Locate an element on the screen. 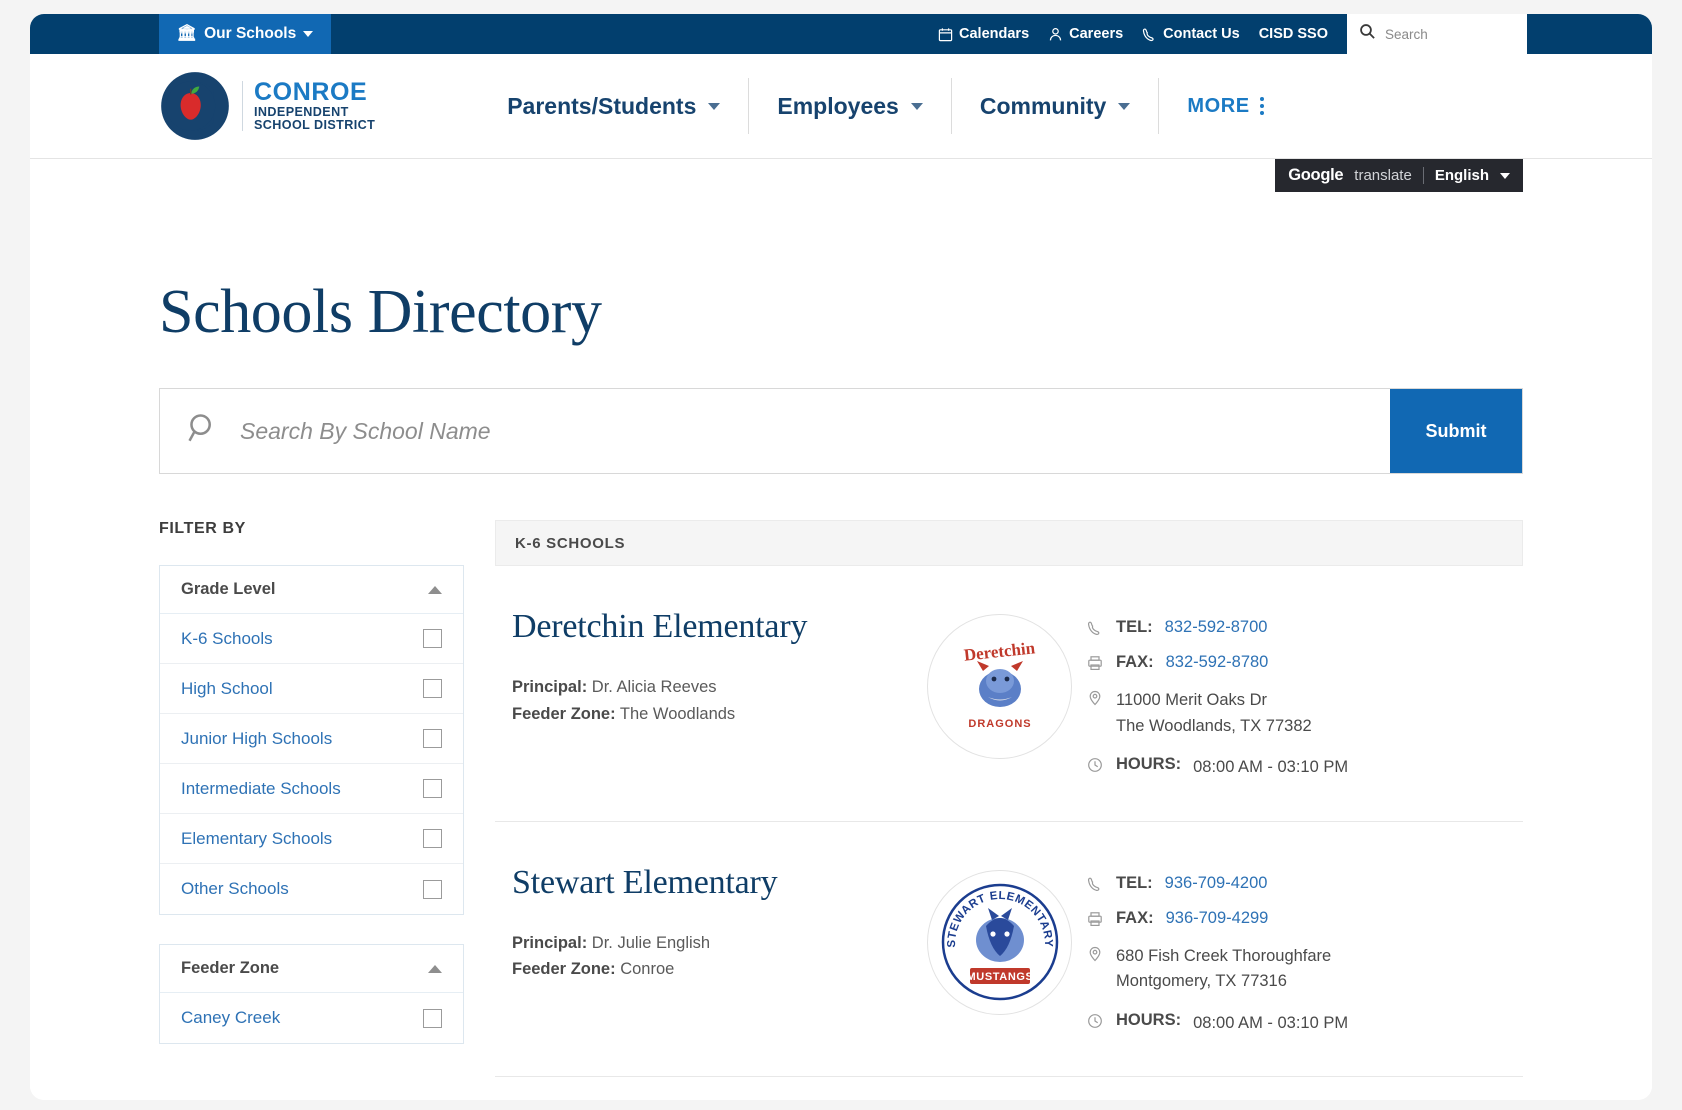 The height and width of the screenshot is (1110, 1682). page-title: Schools Directory is located at coordinates (380, 312).